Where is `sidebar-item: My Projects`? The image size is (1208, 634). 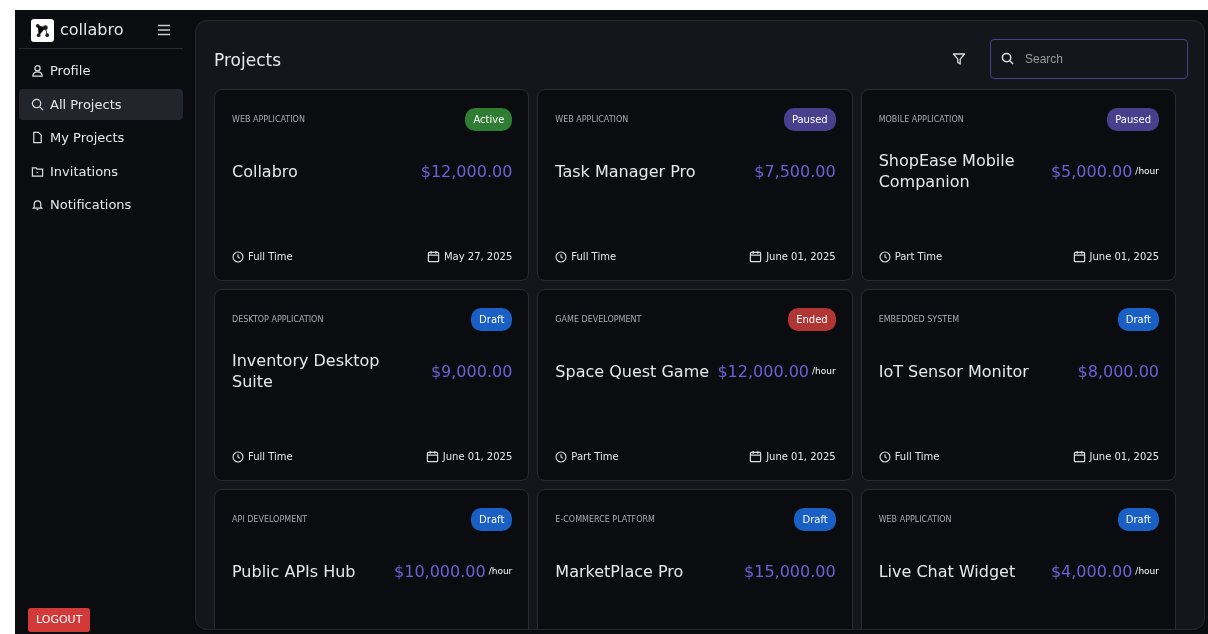 sidebar-item: My Projects is located at coordinates (101, 138).